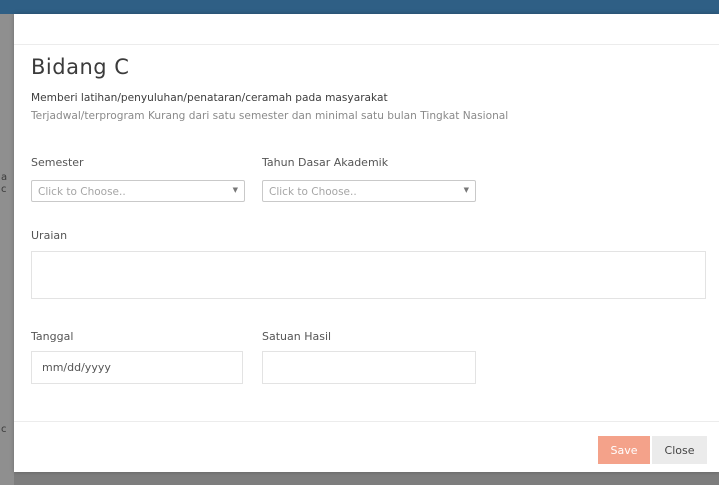 Image resolution: width=719 pixels, height=485 pixels. Describe the element at coordinates (366, 421) in the screenshot. I see `modal-footer-divider` at that location.